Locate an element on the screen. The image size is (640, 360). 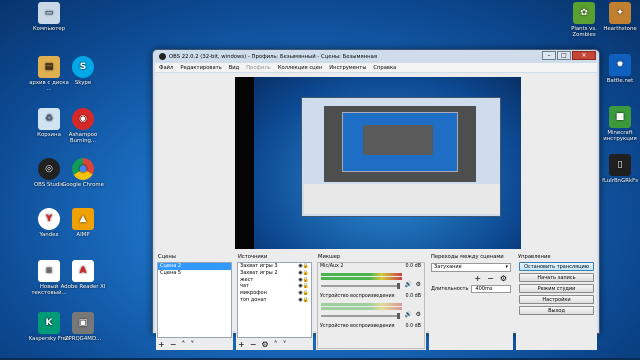
kaspersky-icon: K is located at coordinates (49, 323).